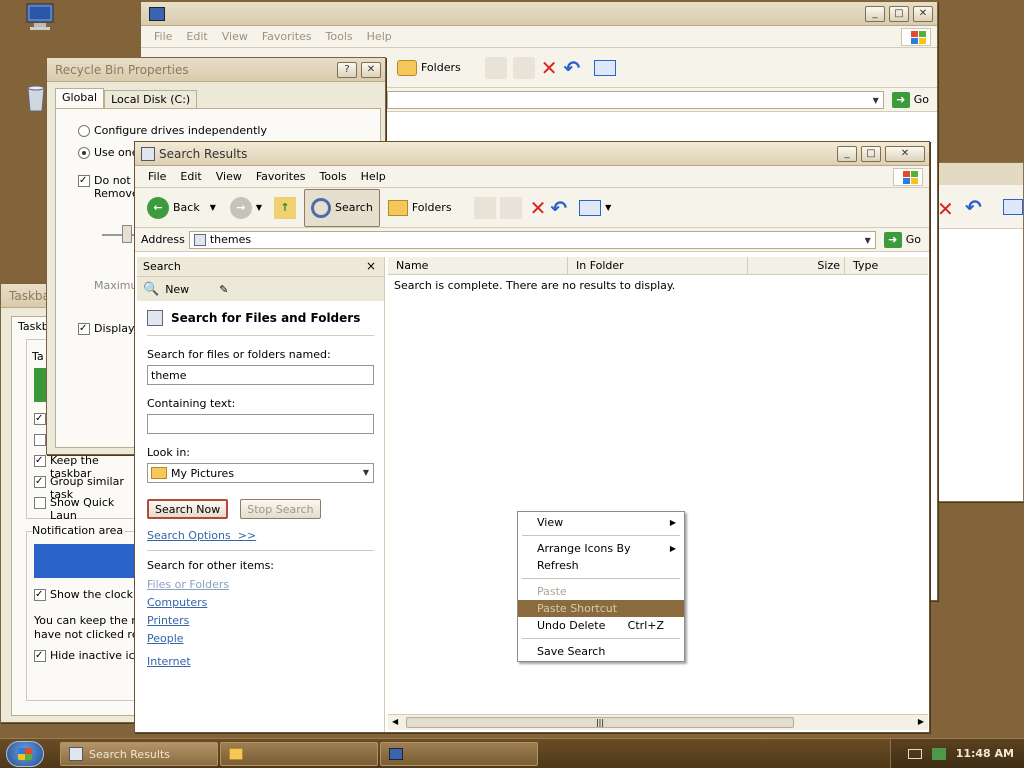 The image size is (1024, 768). What do you see at coordinates (280, 509) in the screenshot?
I see `stop-search-button: Stop Search` at bounding box center [280, 509].